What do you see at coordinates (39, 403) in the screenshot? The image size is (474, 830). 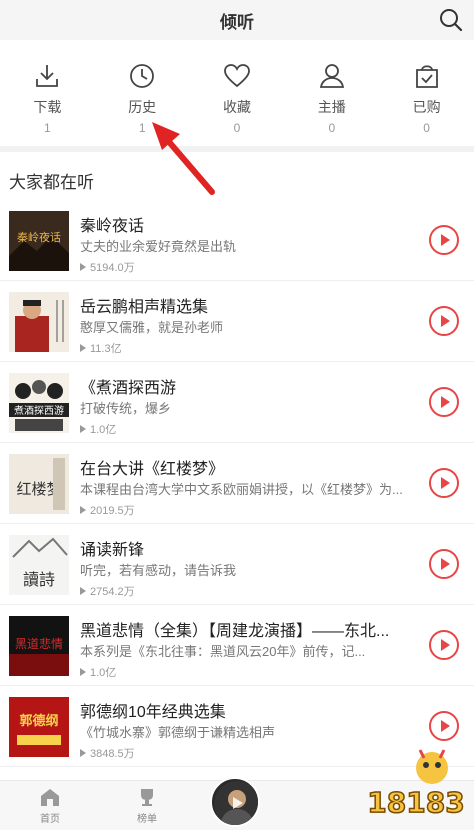 I see `album-cover: 煮酒探西游` at bounding box center [39, 403].